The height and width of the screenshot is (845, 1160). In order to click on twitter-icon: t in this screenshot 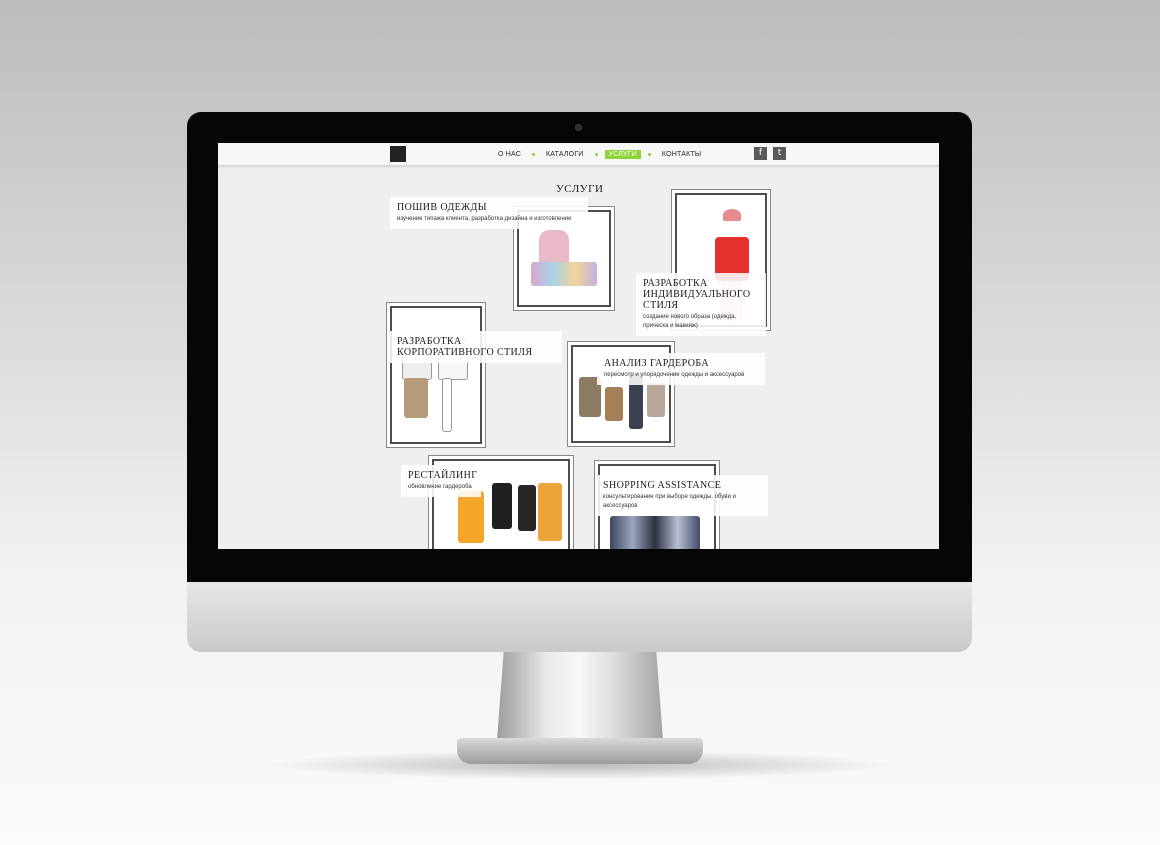, I will do `click(779, 153)`.